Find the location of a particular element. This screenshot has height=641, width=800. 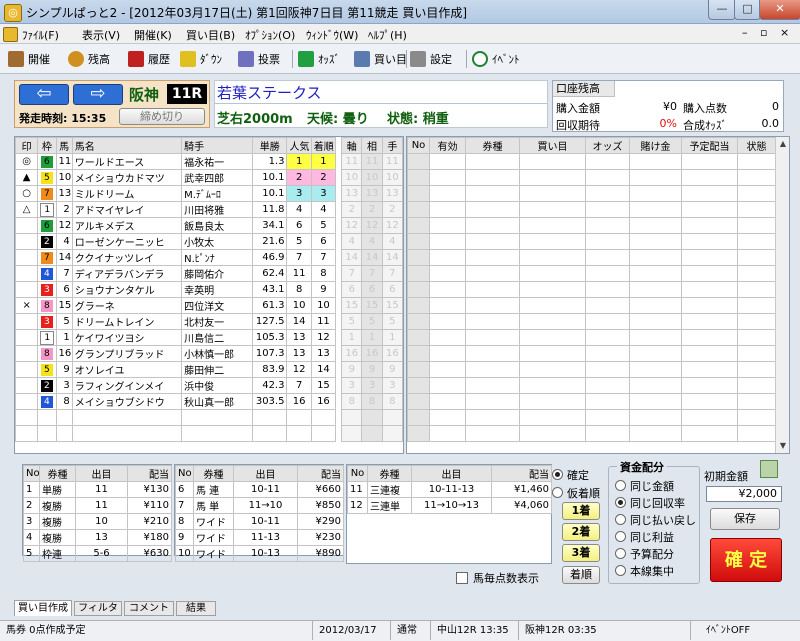

partner-cell: 11 is located at coordinates (372, 161).